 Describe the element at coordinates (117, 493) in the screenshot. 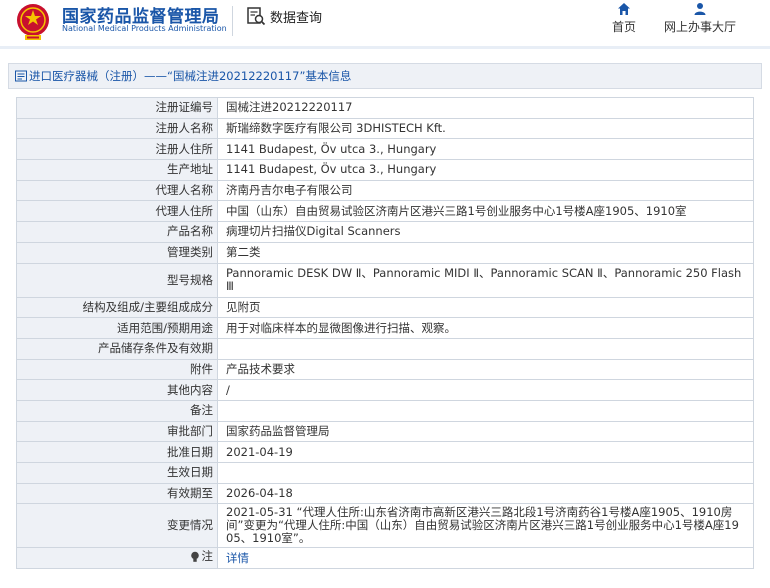

I see `field-label: 有效期至` at that location.